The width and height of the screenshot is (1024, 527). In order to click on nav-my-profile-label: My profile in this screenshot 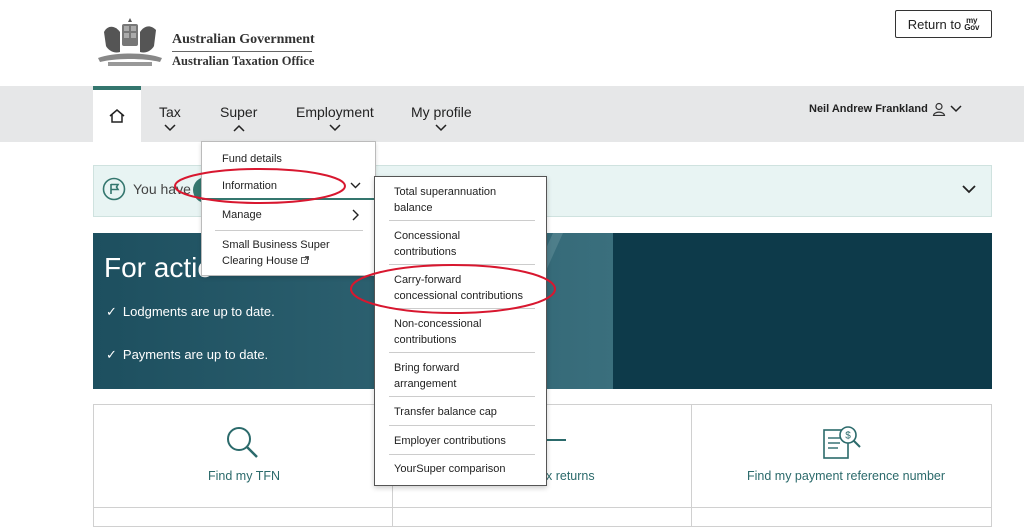, I will do `click(441, 112)`.